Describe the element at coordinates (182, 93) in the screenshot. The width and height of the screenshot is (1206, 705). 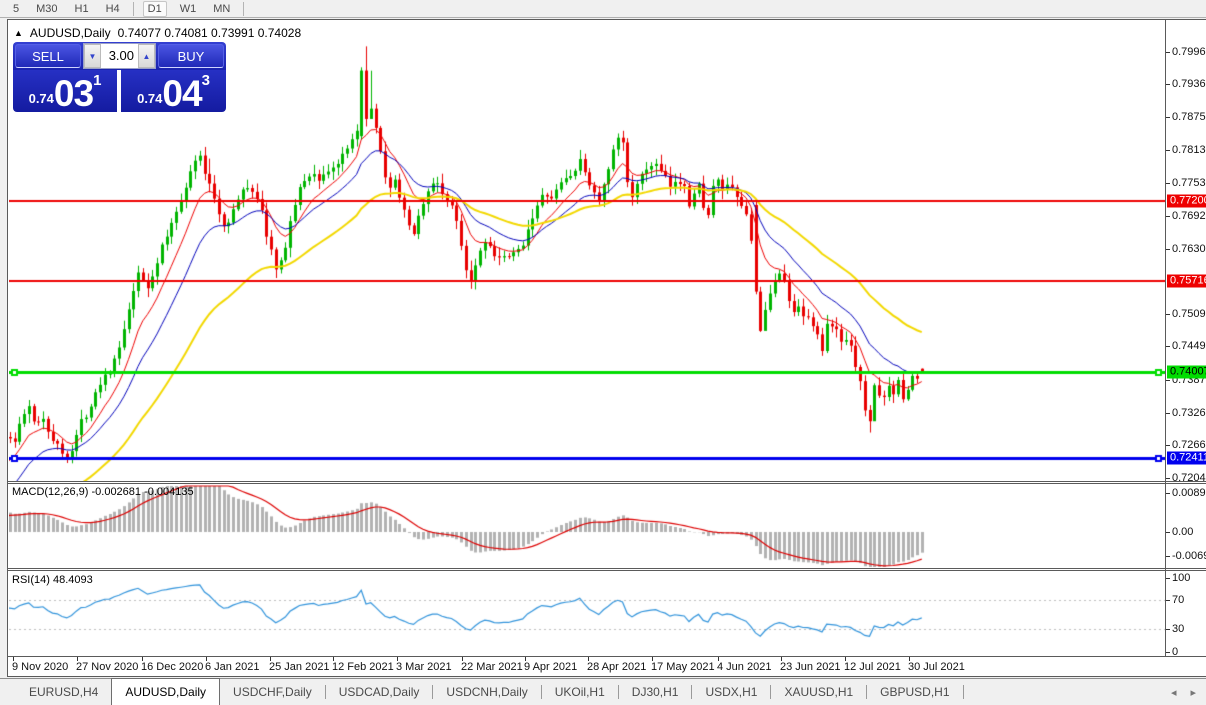
I see `buy-price-big: 04` at that location.